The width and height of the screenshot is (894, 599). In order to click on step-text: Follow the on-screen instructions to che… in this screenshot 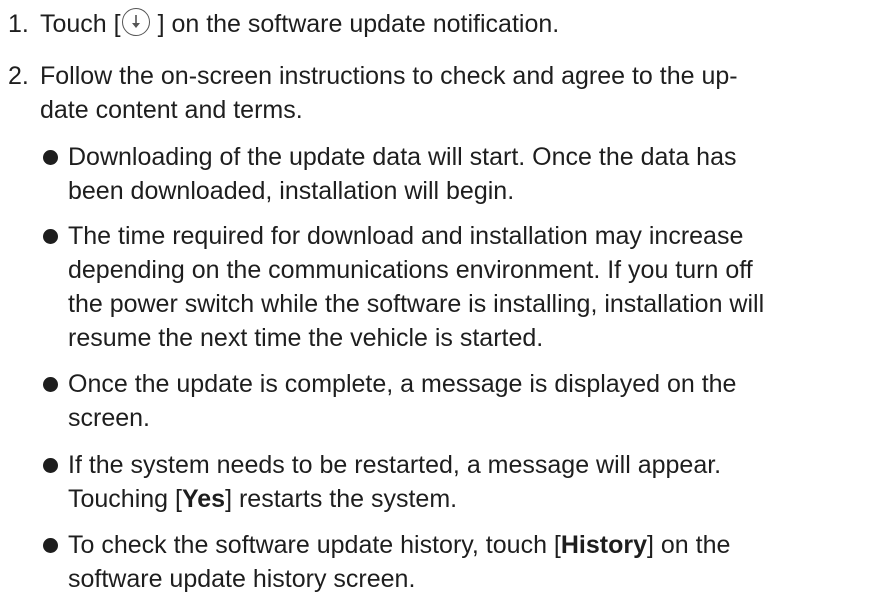, I will do `click(465, 93)`.